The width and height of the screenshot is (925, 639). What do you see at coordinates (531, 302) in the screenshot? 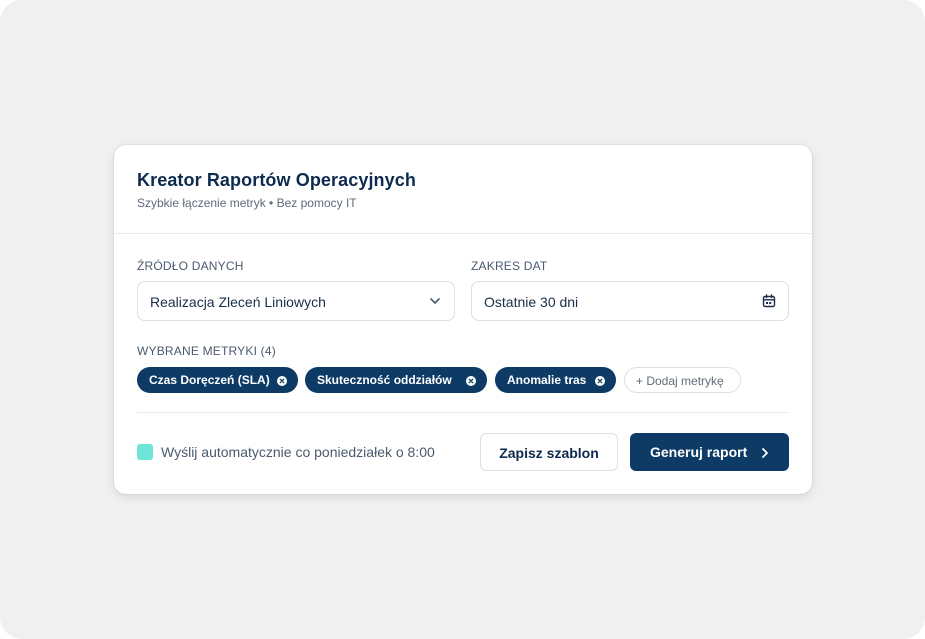
I see `date-range-value: Ostatnie 30 dni` at bounding box center [531, 302].